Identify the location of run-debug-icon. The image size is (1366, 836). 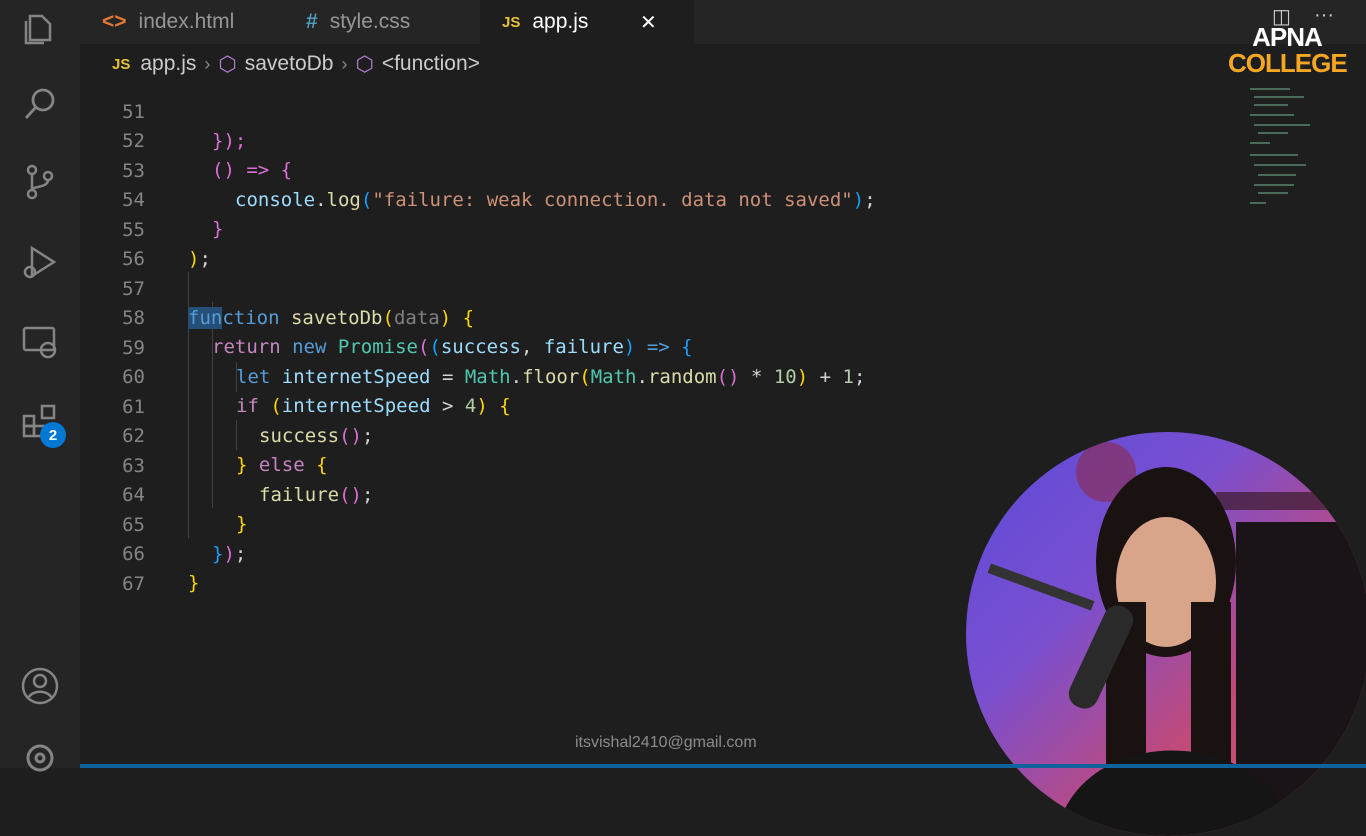
(40, 262).